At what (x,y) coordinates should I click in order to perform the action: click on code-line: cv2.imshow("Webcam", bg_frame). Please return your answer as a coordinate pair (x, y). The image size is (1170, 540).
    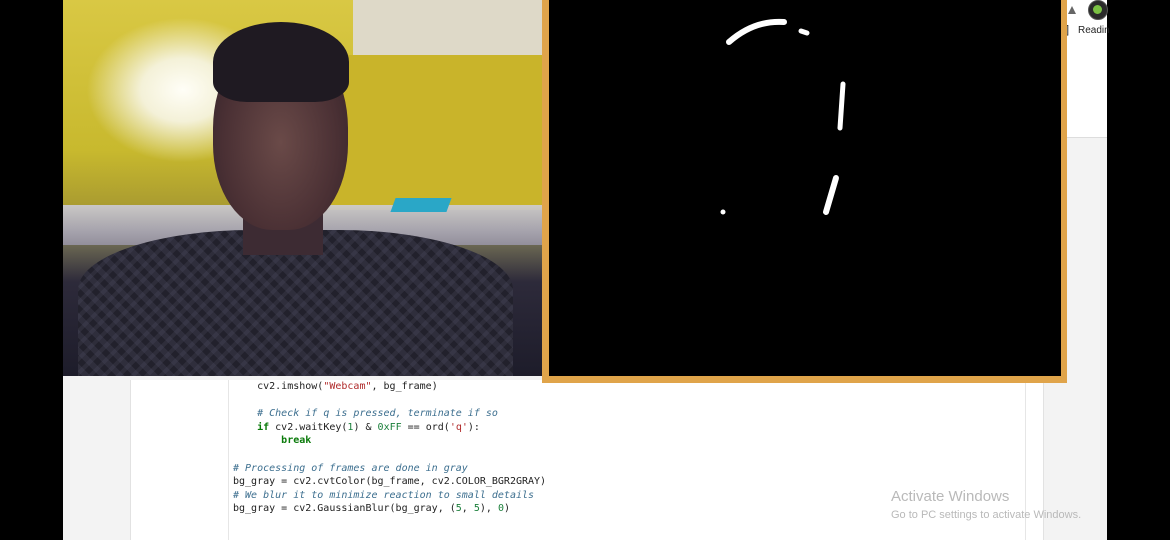
    Looking at the image, I should click on (389, 387).